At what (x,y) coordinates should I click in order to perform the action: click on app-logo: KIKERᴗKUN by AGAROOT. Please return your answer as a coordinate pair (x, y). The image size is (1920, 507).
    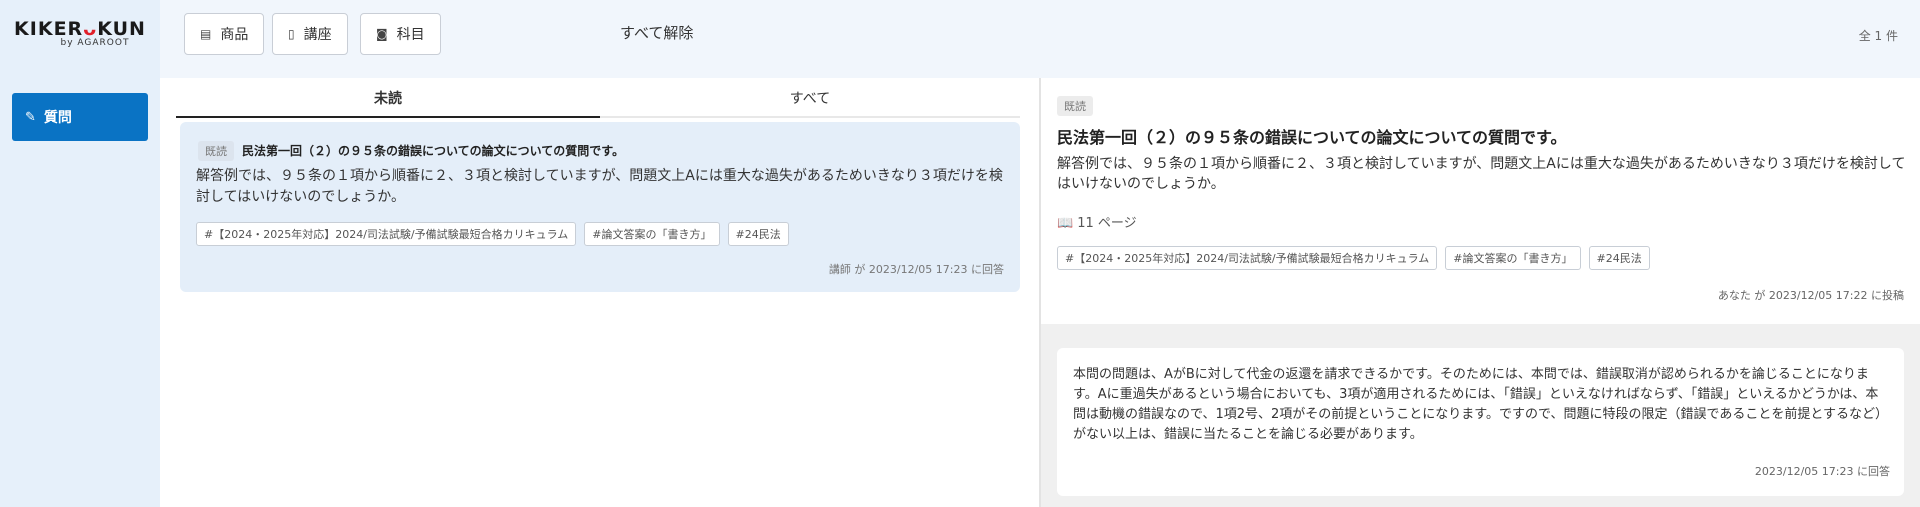
    Looking at the image, I should click on (80, 33).